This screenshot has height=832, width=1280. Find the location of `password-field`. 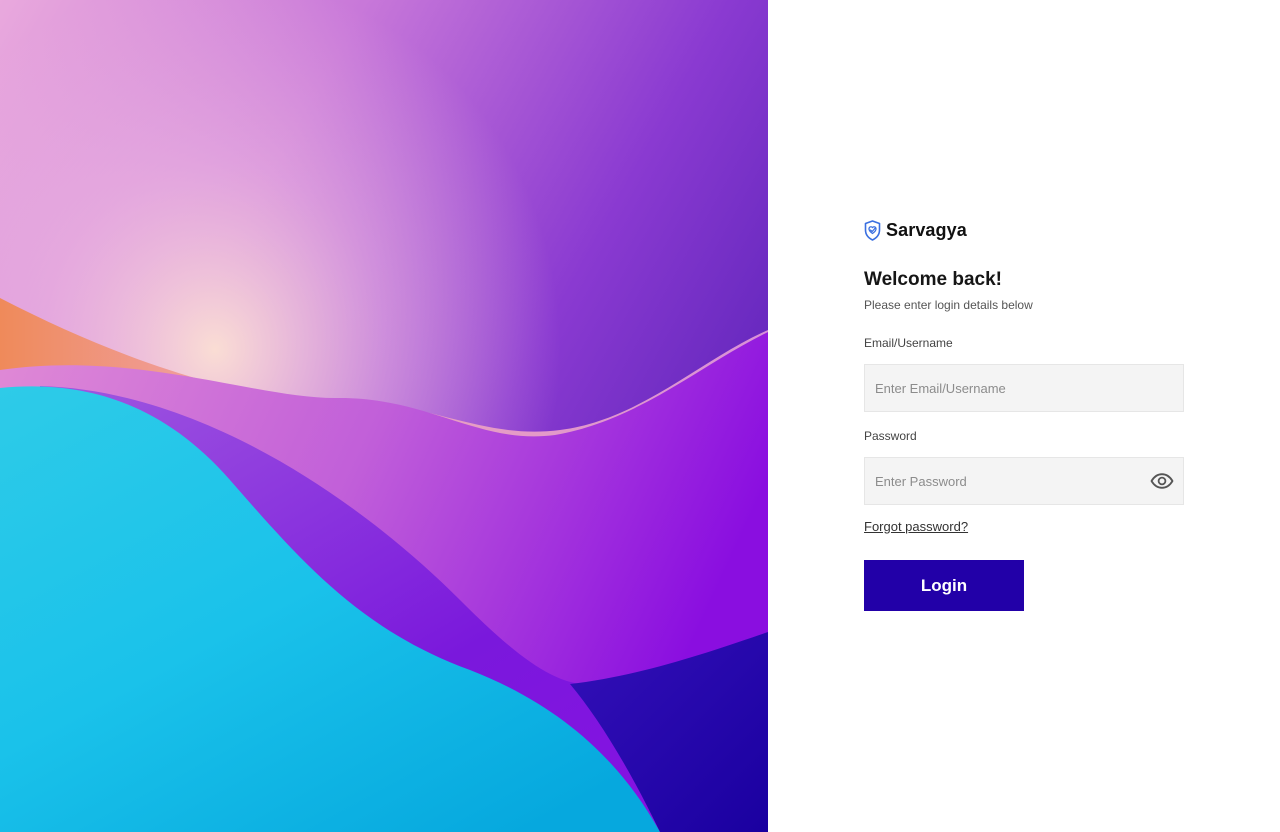

password-field is located at coordinates (1024, 481).